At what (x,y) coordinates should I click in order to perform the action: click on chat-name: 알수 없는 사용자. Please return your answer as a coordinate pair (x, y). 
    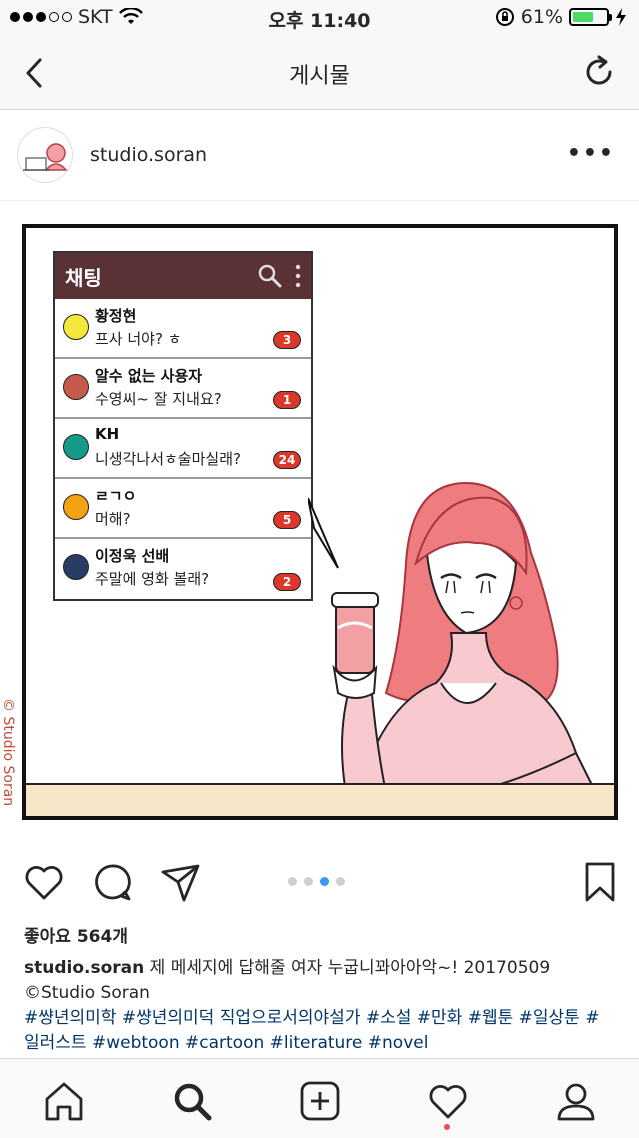
    Looking at the image, I should click on (149, 376).